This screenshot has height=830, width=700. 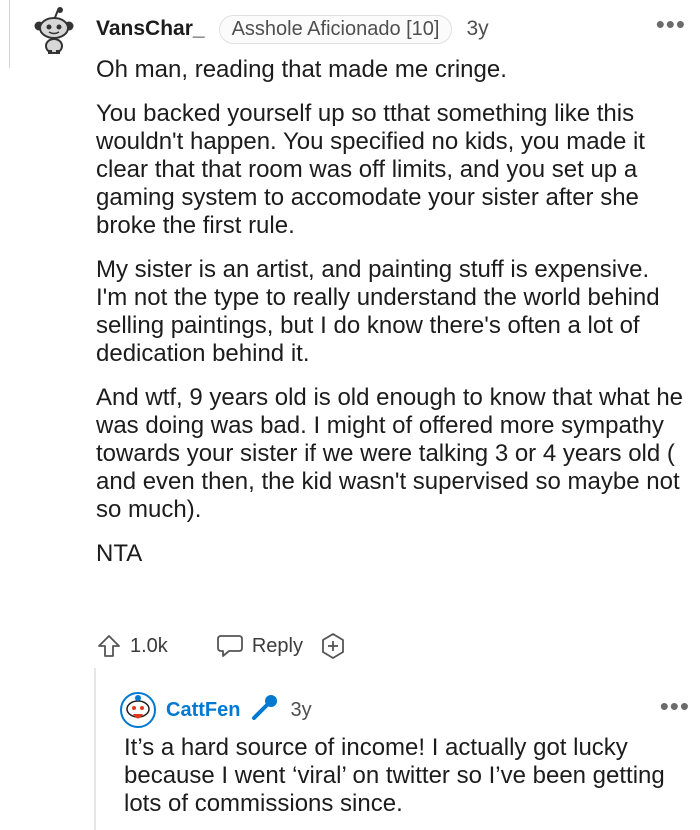 I want to click on user-flair: Asshole Aficionado [10], so click(x=335, y=29).